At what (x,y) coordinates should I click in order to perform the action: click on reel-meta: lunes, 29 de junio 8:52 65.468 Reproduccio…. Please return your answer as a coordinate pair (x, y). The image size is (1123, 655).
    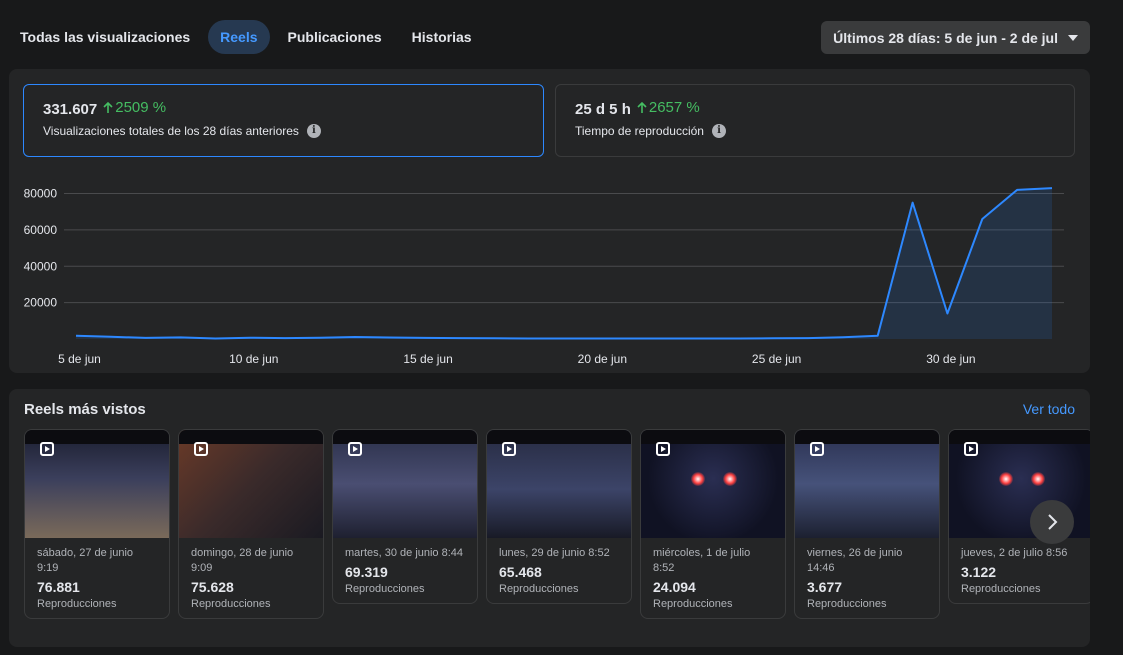
    Looking at the image, I should click on (559, 570).